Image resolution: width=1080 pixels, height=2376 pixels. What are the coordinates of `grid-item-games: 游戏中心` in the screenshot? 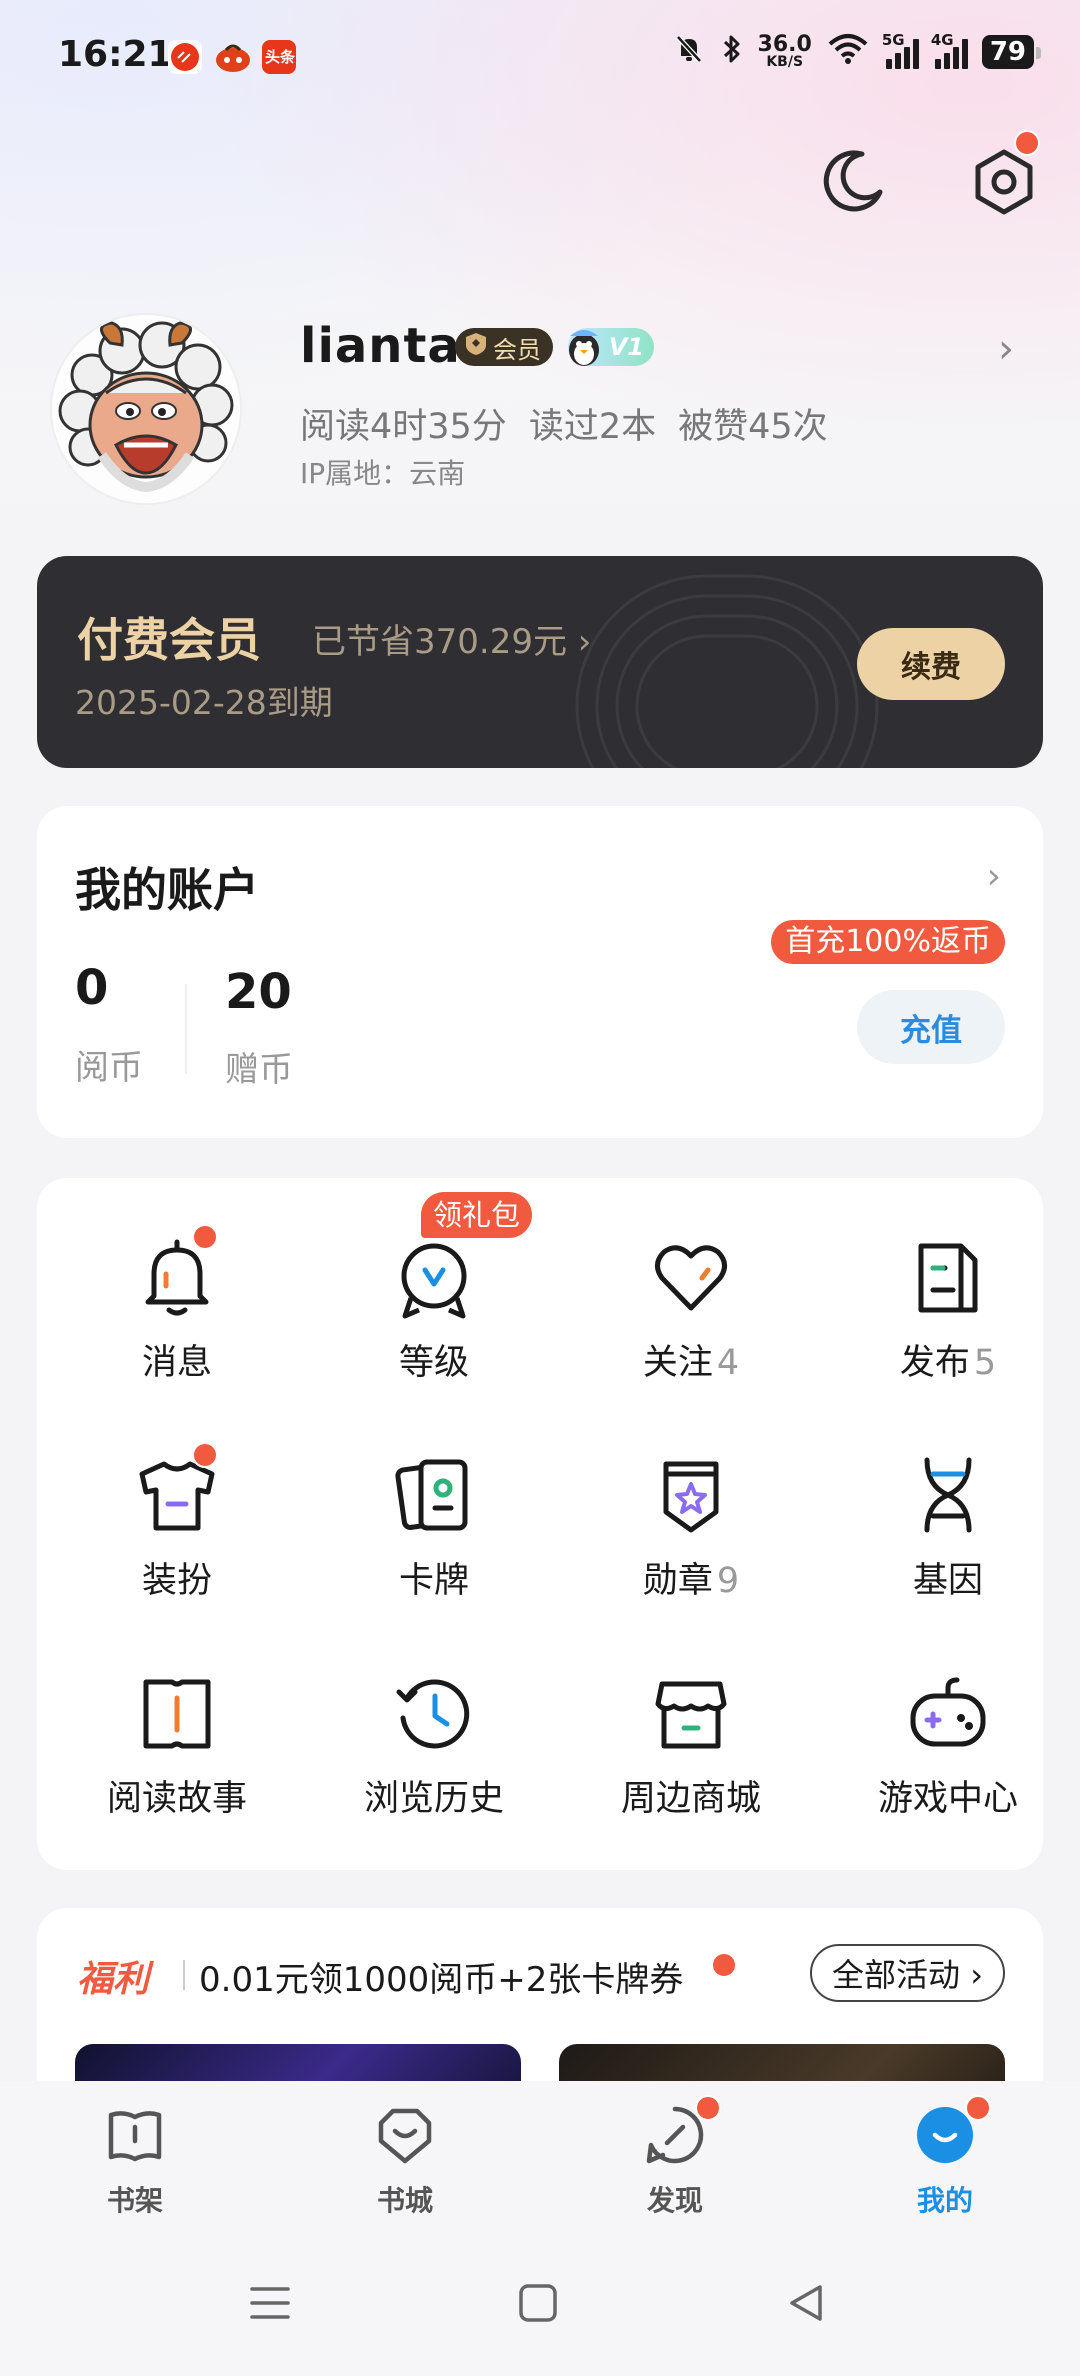 It's located at (948, 1744).